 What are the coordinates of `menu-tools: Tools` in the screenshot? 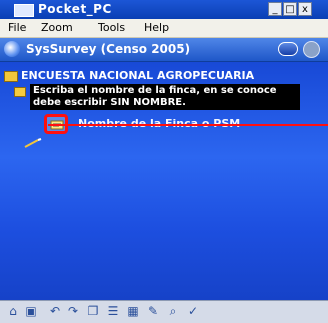 It's located at (111, 27).